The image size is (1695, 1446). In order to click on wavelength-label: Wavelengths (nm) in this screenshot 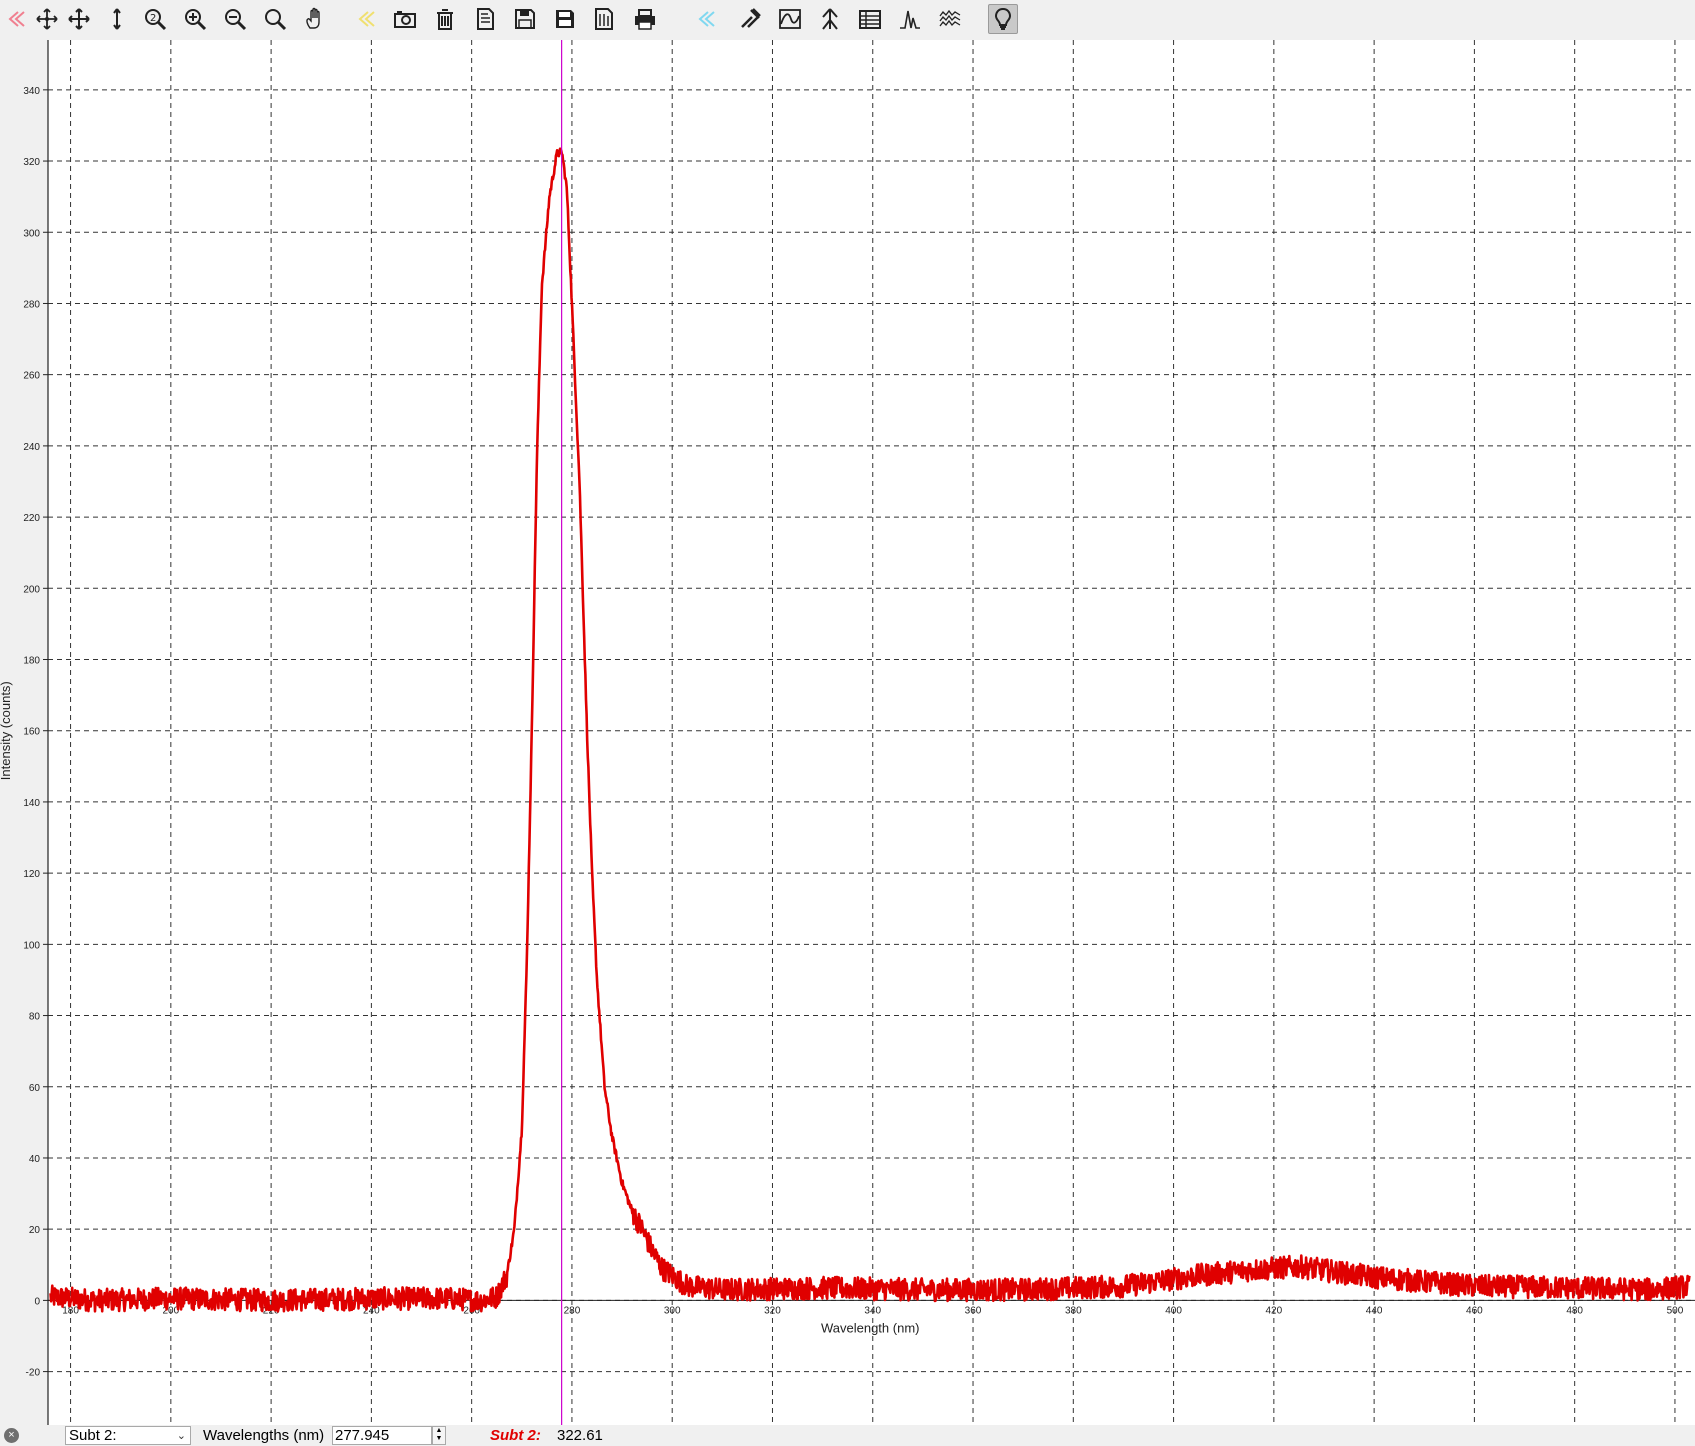, I will do `click(264, 1435)`.